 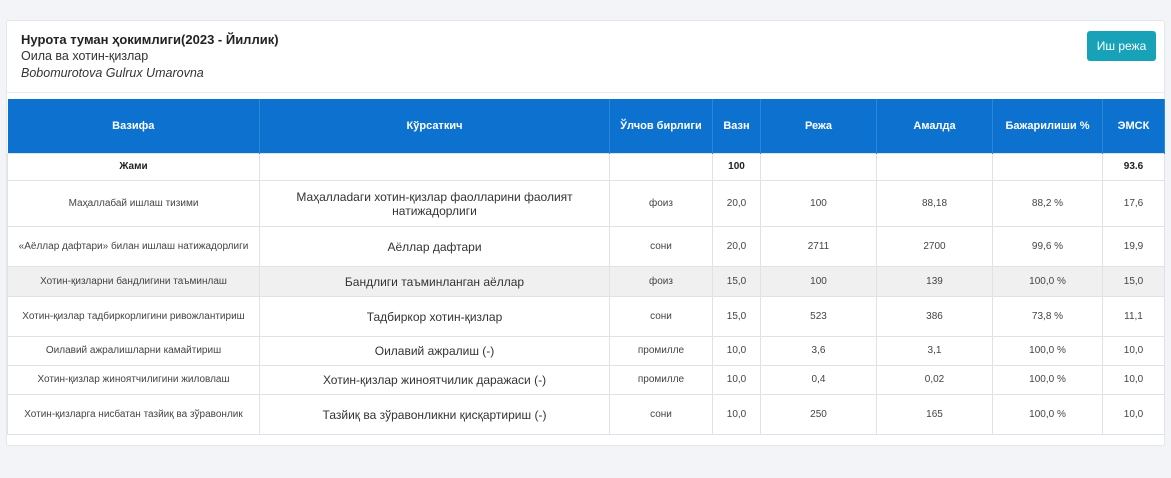 What do you see at coordinates (1047, 246) in the screenshot?
I see `percent-cell: 99,6 %` at bounding box center [1047, 246].